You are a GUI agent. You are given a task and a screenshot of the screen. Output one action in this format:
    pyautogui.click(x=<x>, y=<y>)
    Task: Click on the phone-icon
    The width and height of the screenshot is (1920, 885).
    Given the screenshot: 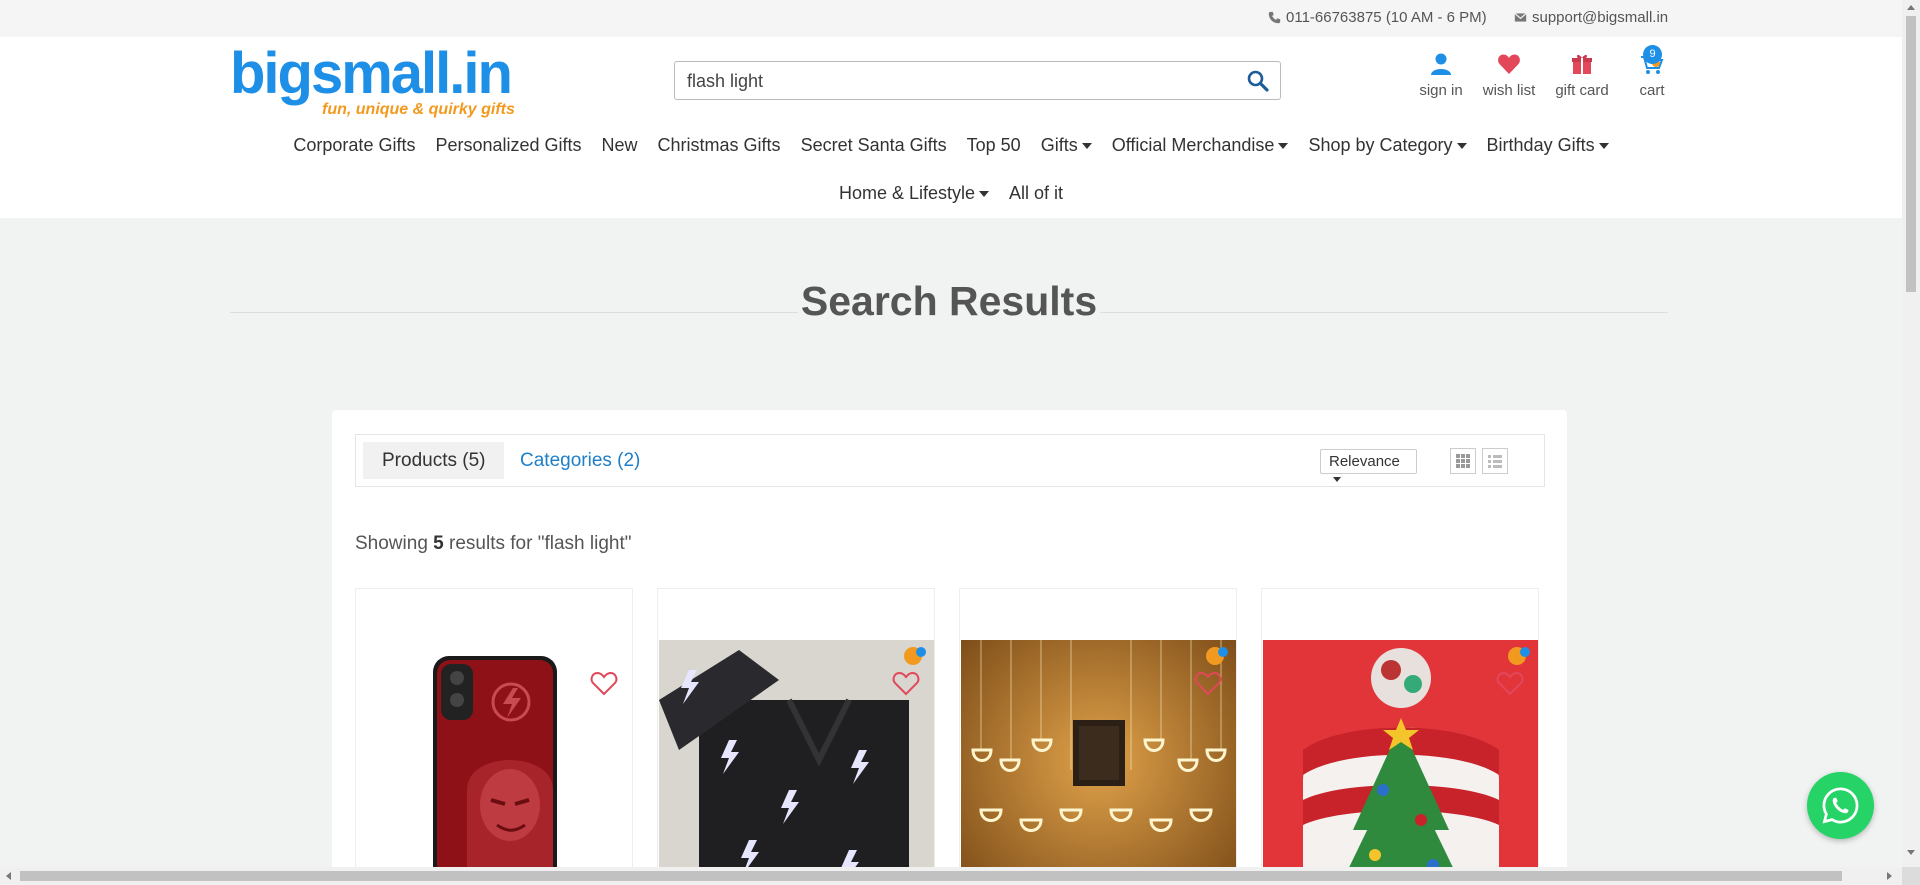 What is the action you would take?
    pyautogui.click(x=1274, y=17)
    